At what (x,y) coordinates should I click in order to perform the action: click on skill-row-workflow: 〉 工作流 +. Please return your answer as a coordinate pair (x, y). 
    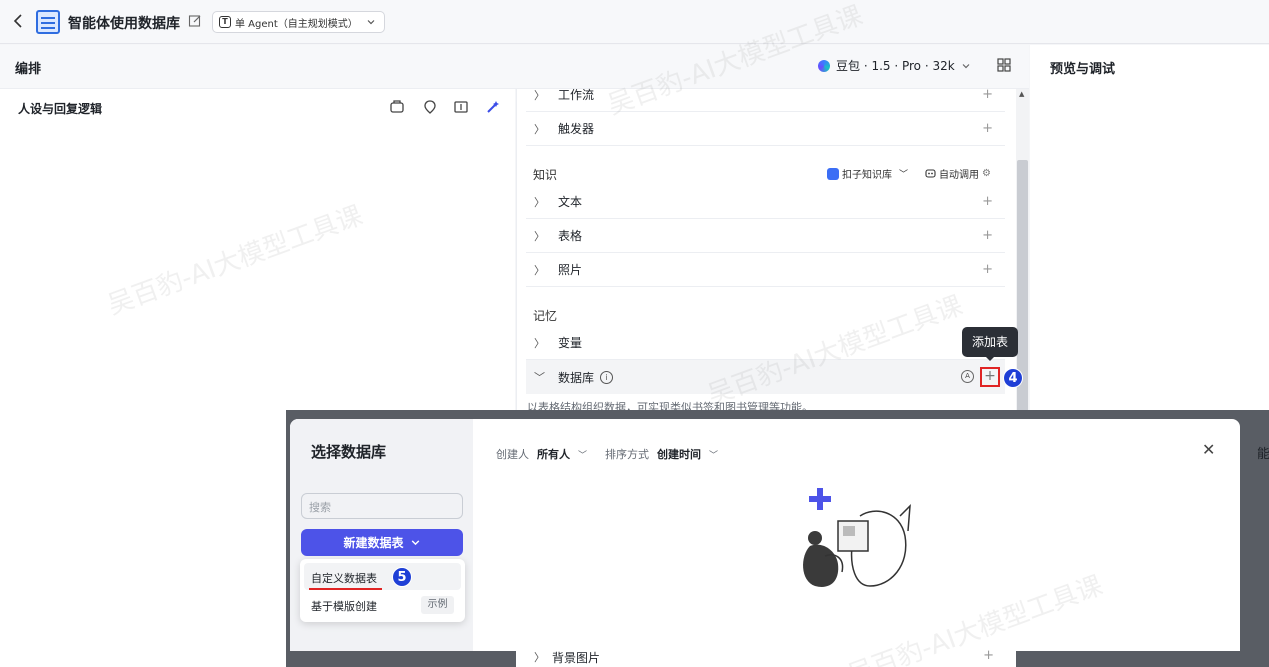
    Looking at the image, I should click on (765, 95).